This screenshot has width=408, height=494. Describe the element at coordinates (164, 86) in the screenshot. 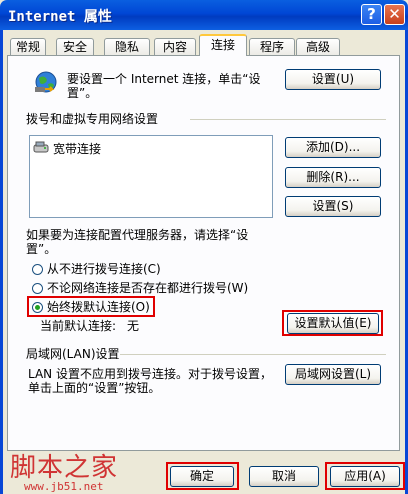

I see `setup-description: 要设置一个 Internet 连接，单击“设置”。` at that location.